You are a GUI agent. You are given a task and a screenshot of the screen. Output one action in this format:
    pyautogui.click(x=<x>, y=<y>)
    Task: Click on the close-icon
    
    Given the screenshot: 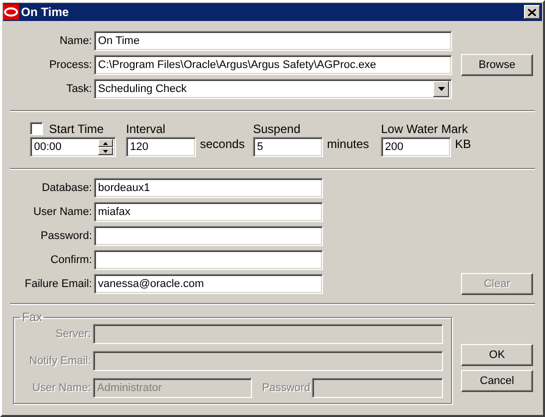 What is the action you would take?
    pyautogui.click(x=532, y=12)
    